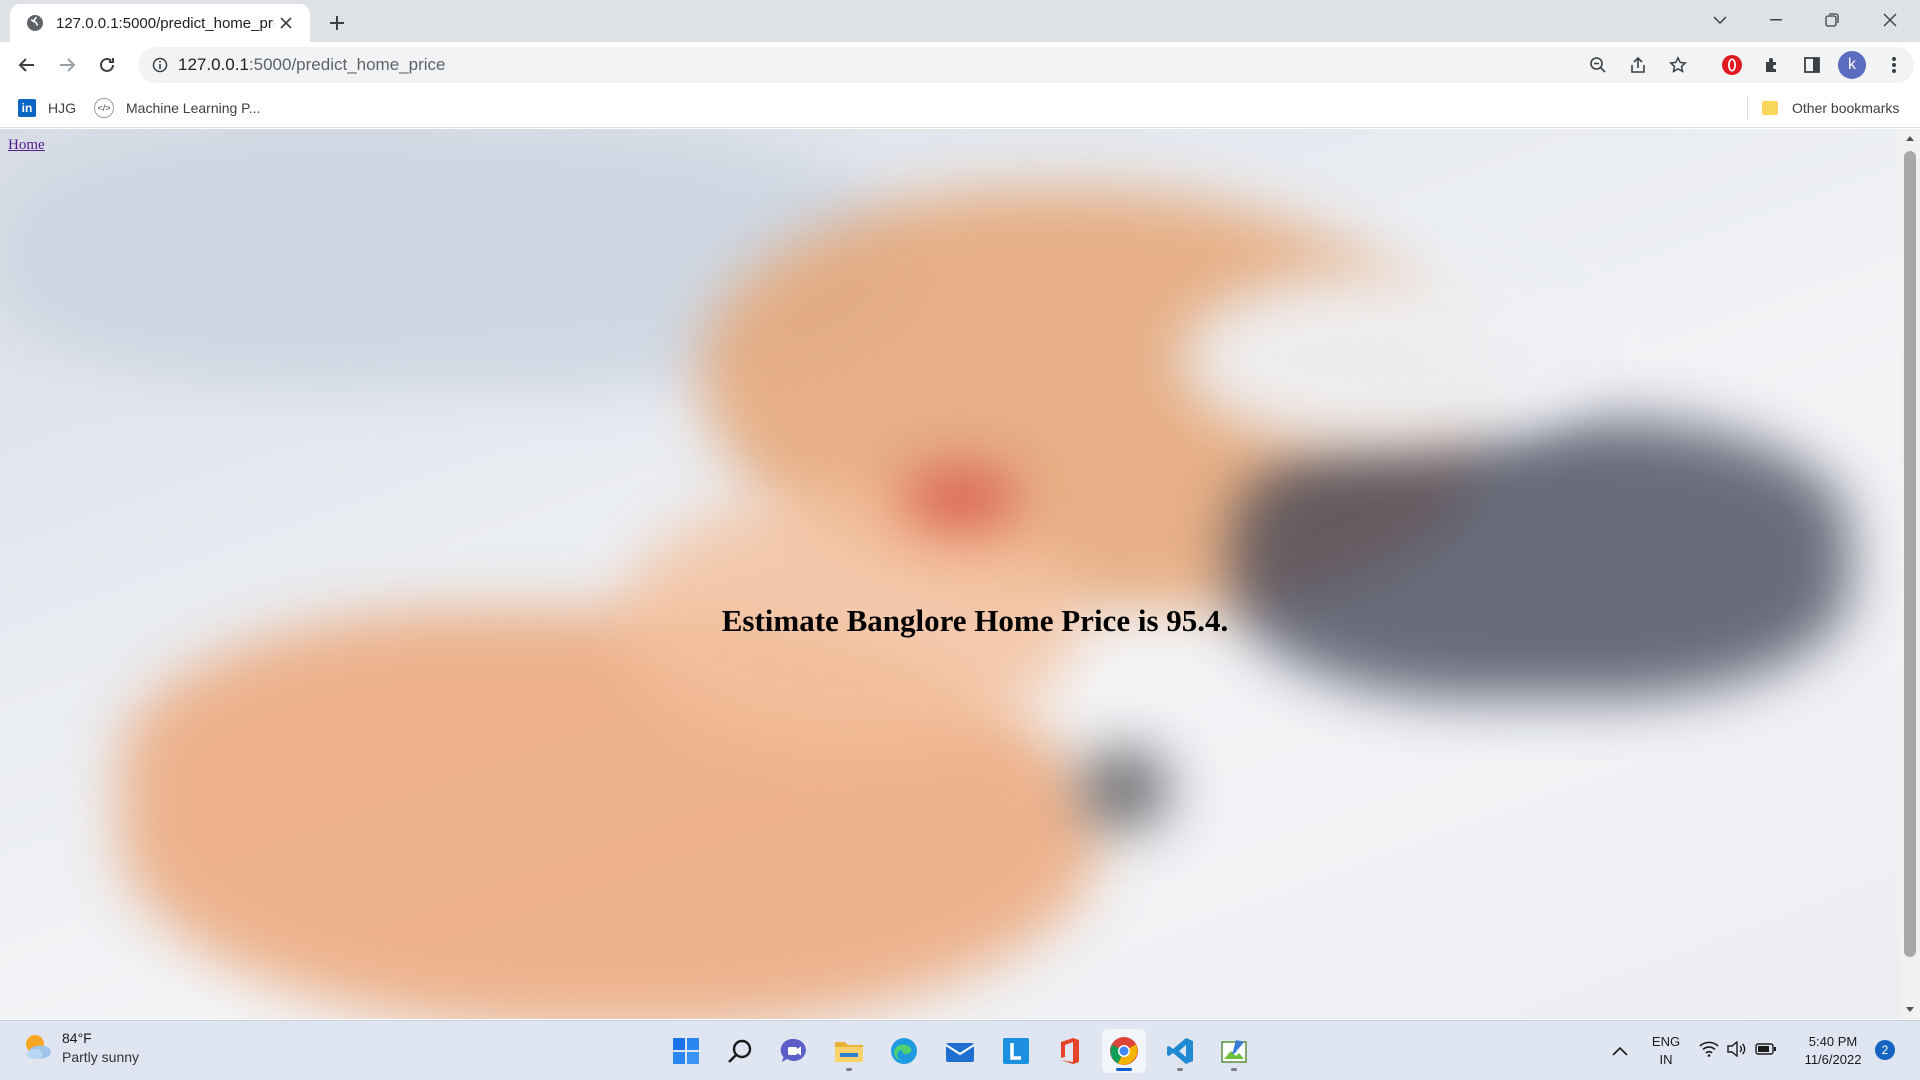 The height and width of the screenshot is (1080, 1920). What do you see at coordinates (1890, 20) in the screenshot?
I see `close-window-button` at bounding box center [1890, 20].